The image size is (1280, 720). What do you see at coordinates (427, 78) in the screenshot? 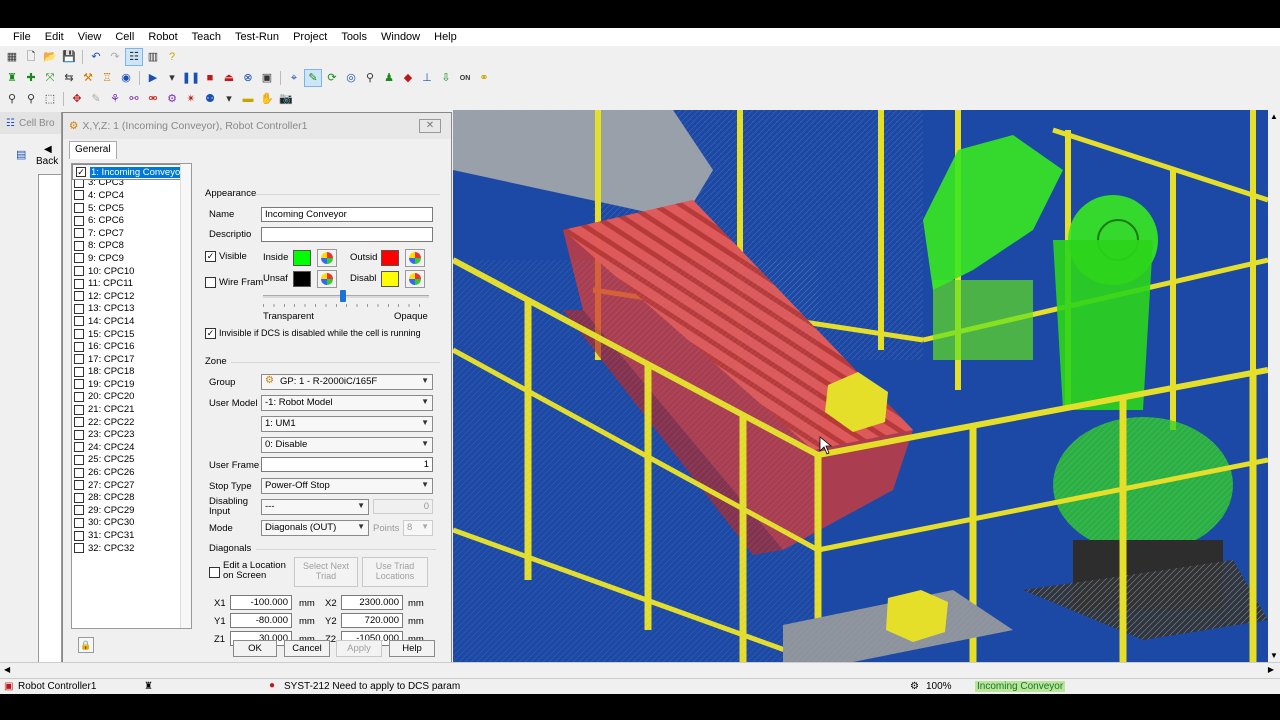
I see `frame-icon: ⊥` at bounding box center [427, 78].